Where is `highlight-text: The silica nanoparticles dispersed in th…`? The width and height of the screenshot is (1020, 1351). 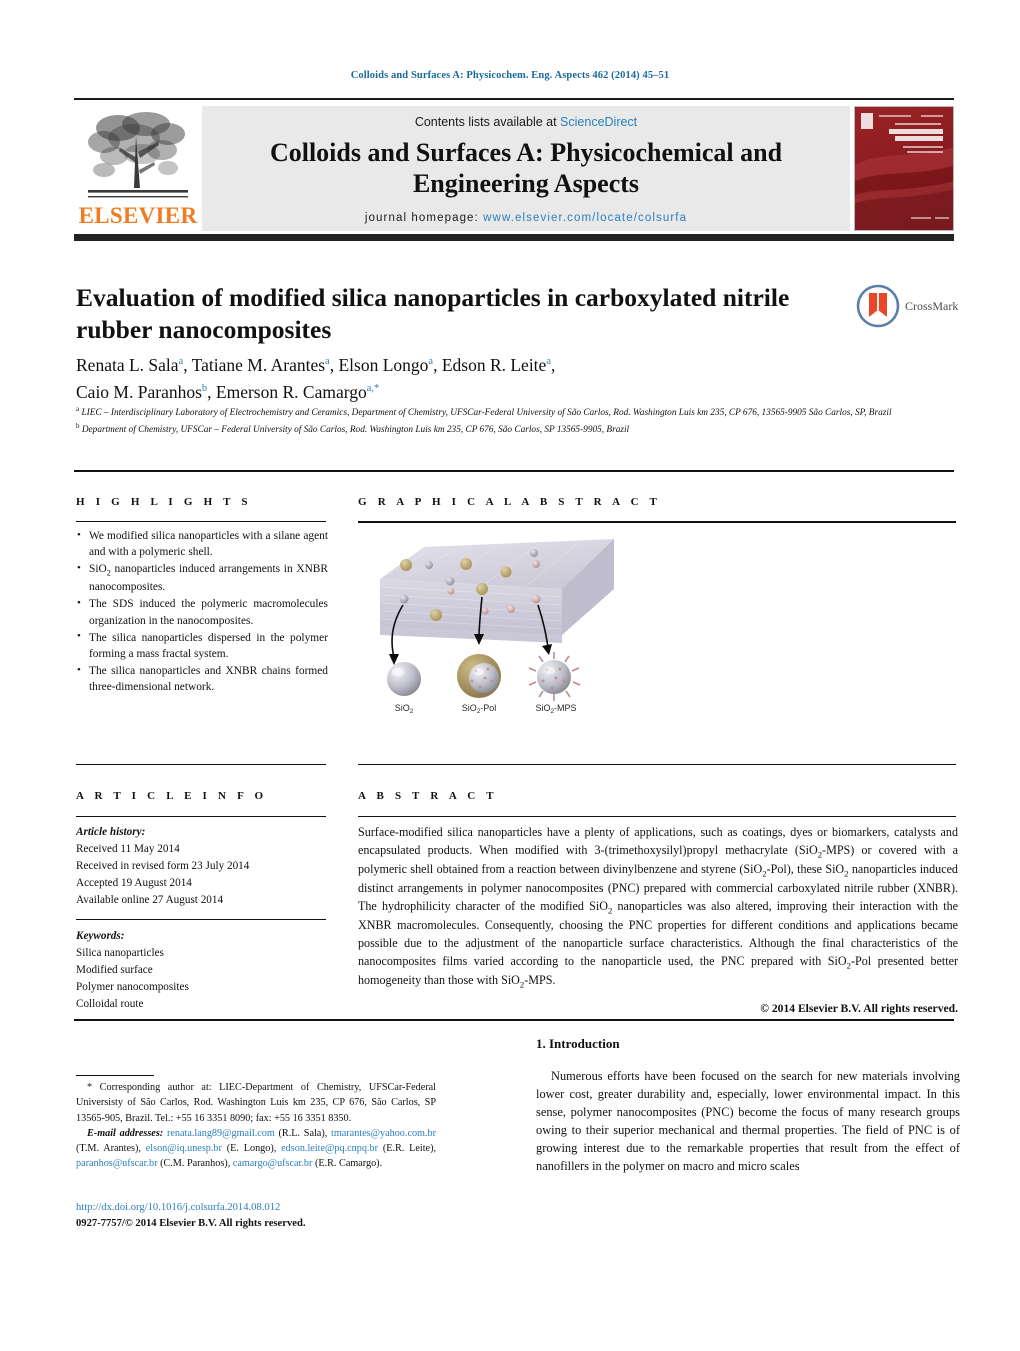
highlight-text: The silica nanoparticles dispersed in th… is located at coordinates (208, 646).